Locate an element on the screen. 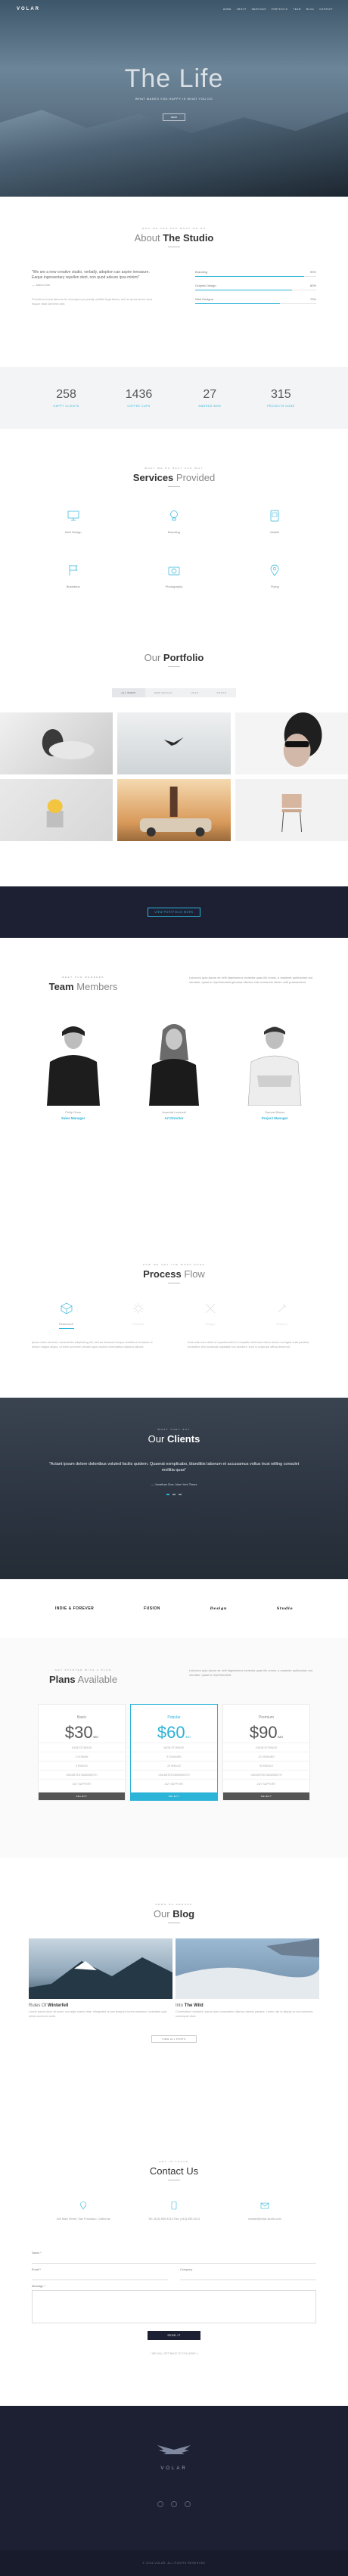 Image resolution: width=348 pixels, height=2576 pixels. service-web-design: Web Design is located at coordinates (73, 522).